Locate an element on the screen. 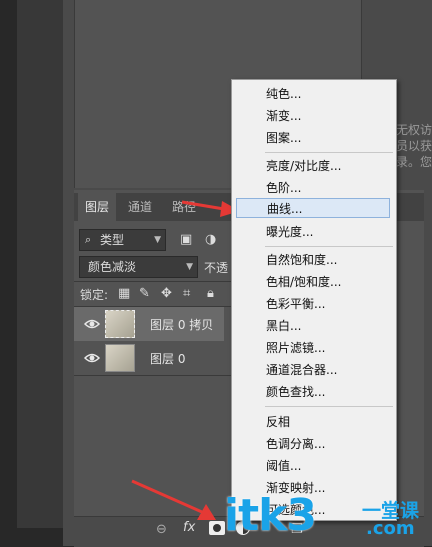  watermark-domain: .com is located at coordinates (390, 528).